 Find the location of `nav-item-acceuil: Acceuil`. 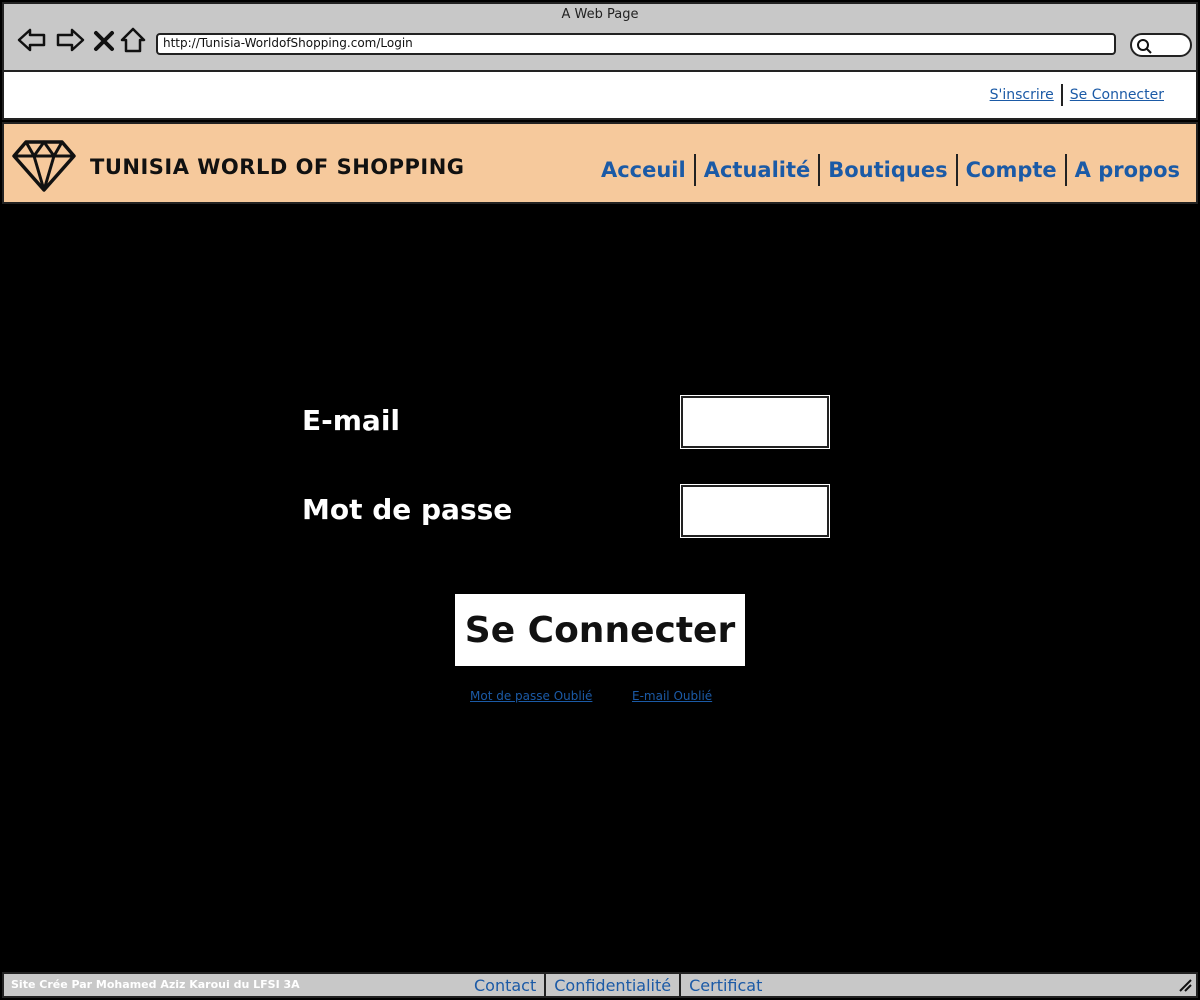

nav-item-acceuil: Acceuil is located at coordinates (643, 170).